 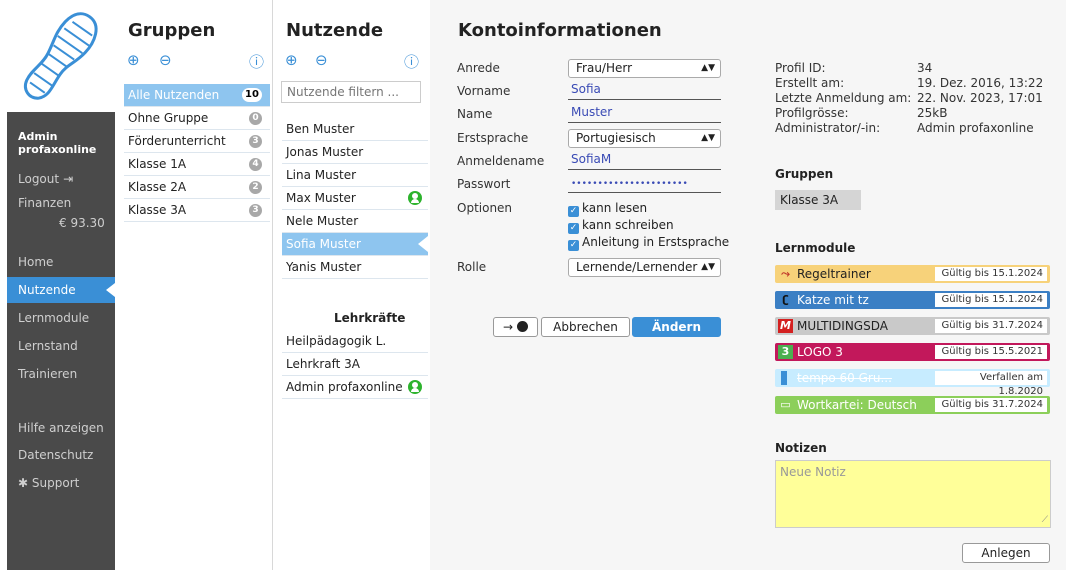 What do you see at coordinates (355, 244) in the screenshot?
I see `user-item-selected: Sofia Muster` at bounding box center [355, 244].